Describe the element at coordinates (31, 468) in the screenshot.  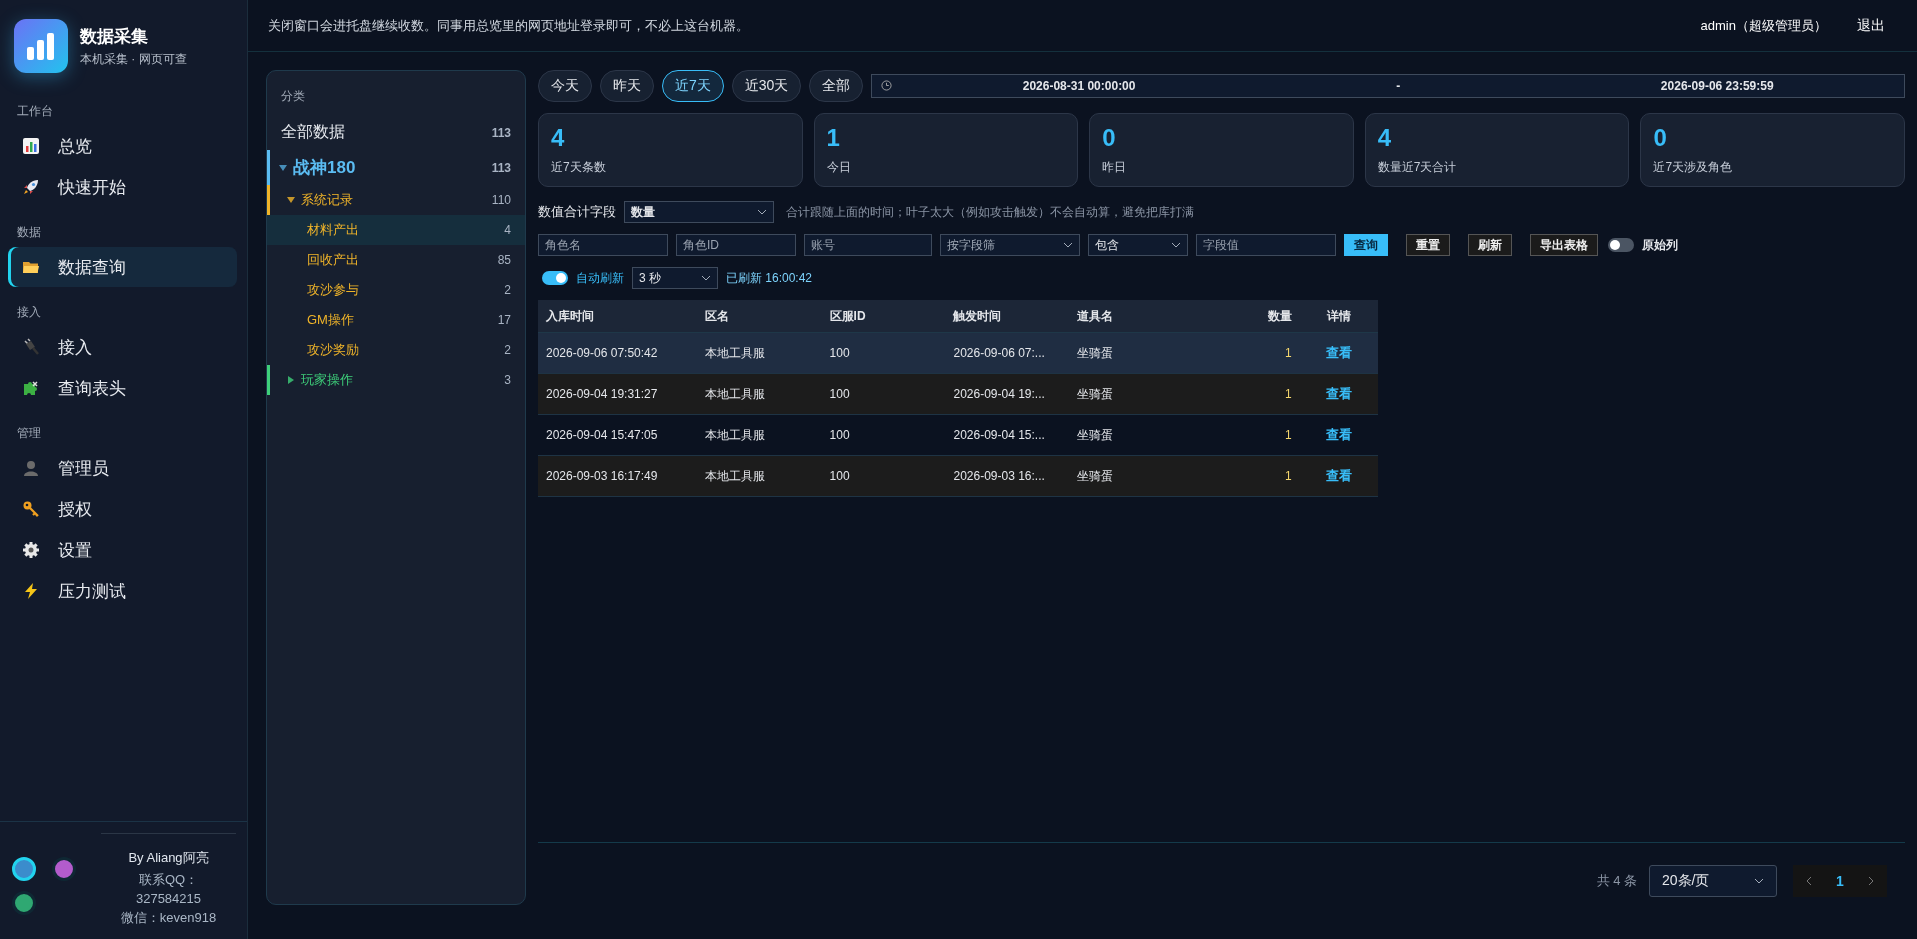
I see `person-icon` at that location.